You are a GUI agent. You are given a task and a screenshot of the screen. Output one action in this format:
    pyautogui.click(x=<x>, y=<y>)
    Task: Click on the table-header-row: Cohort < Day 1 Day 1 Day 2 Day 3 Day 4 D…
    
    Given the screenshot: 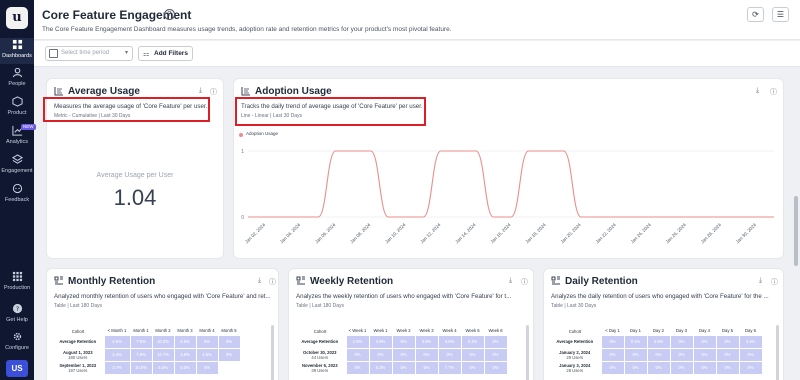 What is the action you would take?
    pyautogui.click(x=655, y=331)
    